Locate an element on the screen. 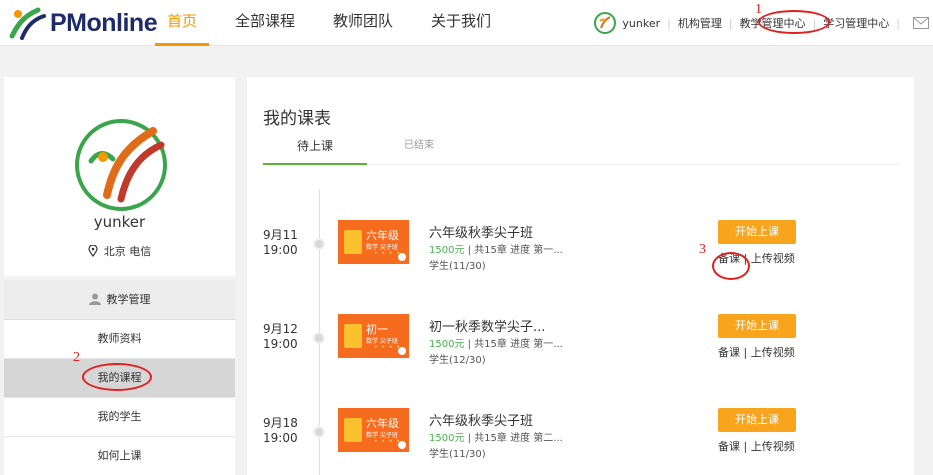 The width and height of the screenshot is (933, 475). tab-finished: 已结束 is located at coordinates (419, 148).